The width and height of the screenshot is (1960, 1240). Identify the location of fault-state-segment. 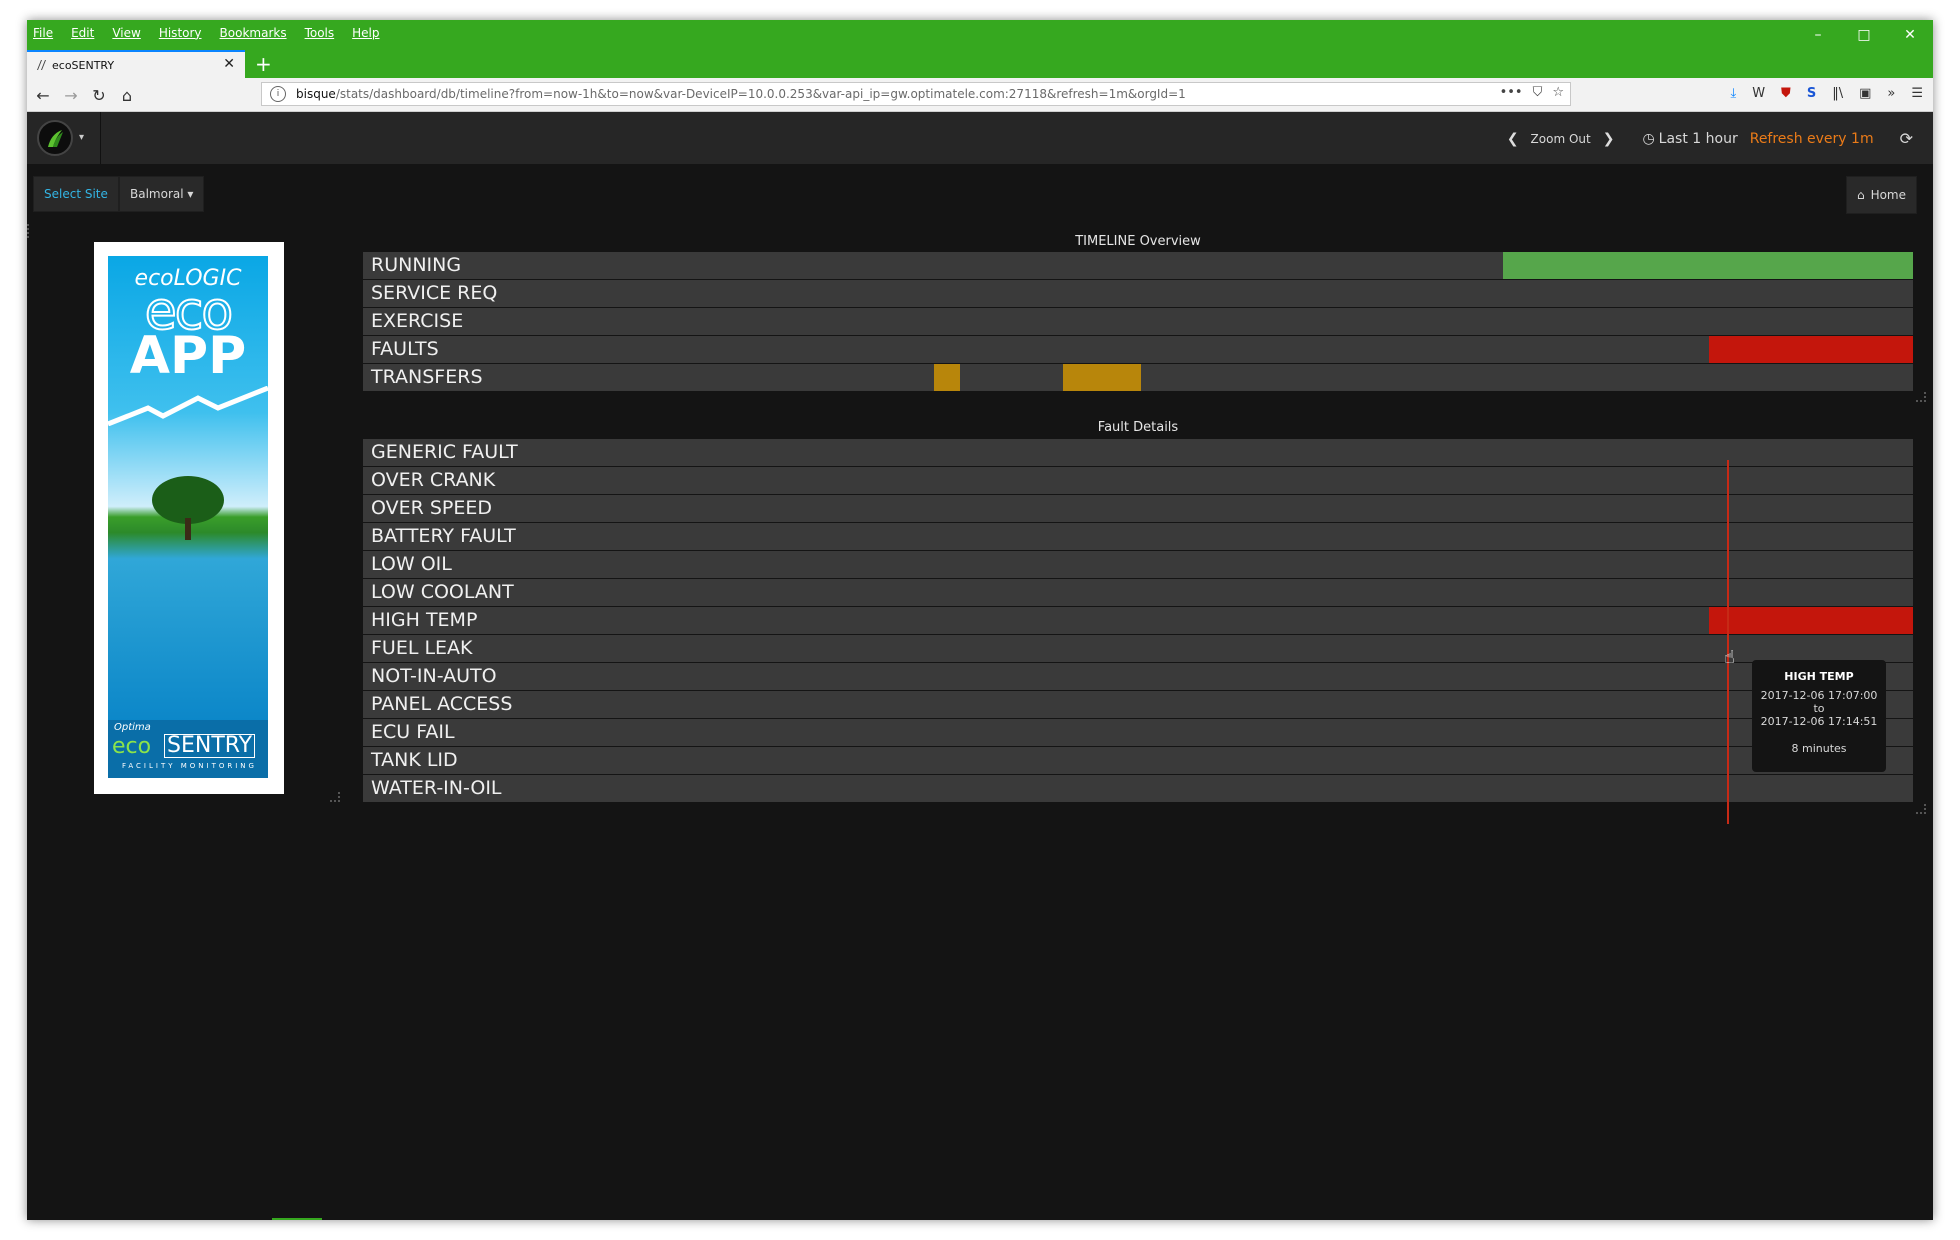
(1811, 620).